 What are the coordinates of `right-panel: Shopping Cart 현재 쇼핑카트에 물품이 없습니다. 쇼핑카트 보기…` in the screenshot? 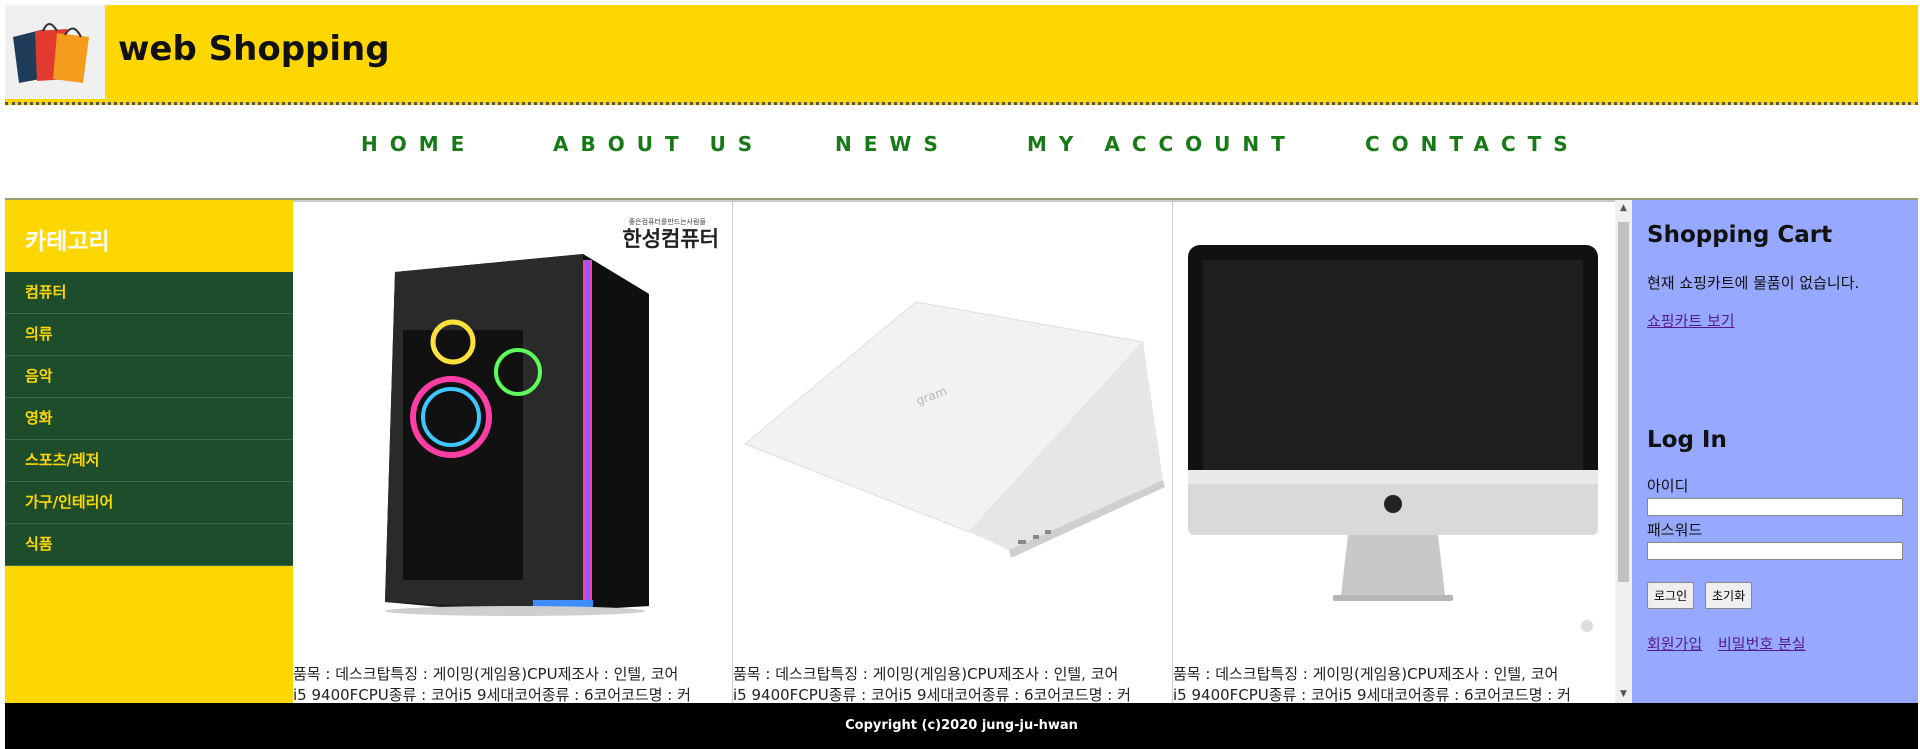 It's located at (1775, 451).